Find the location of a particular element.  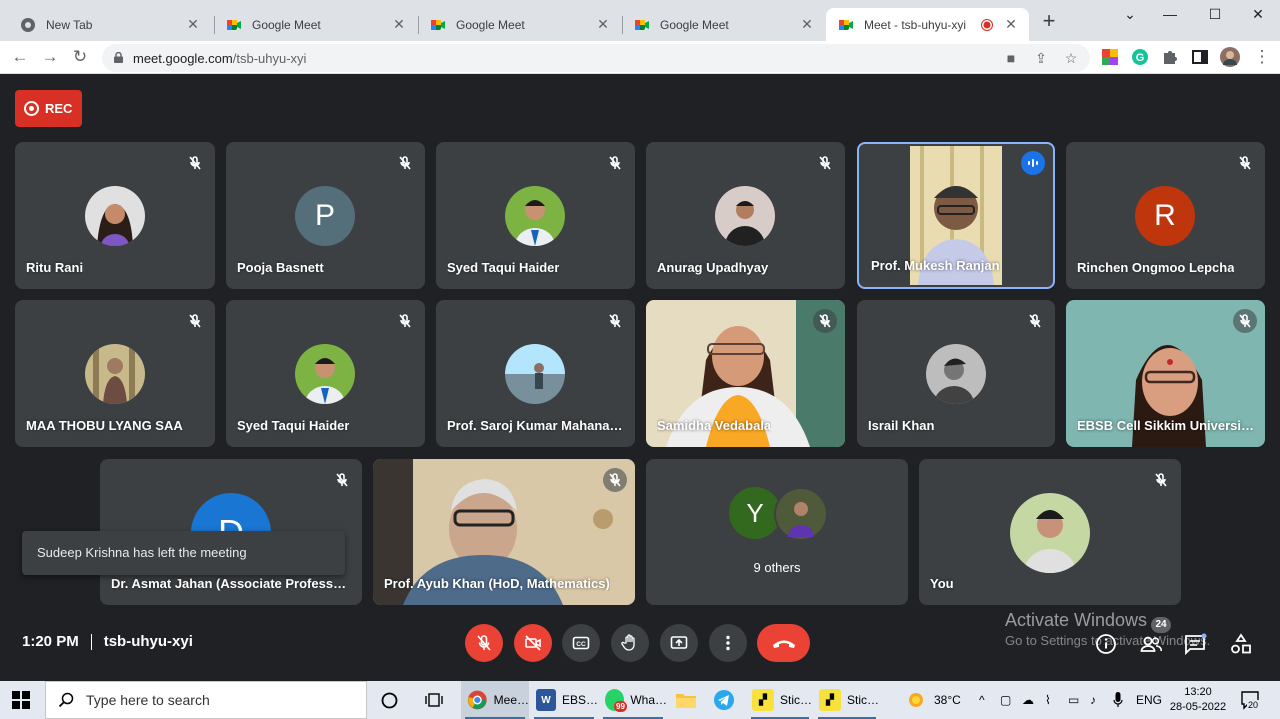

leave-call-button is located at coordinates (783, 643).